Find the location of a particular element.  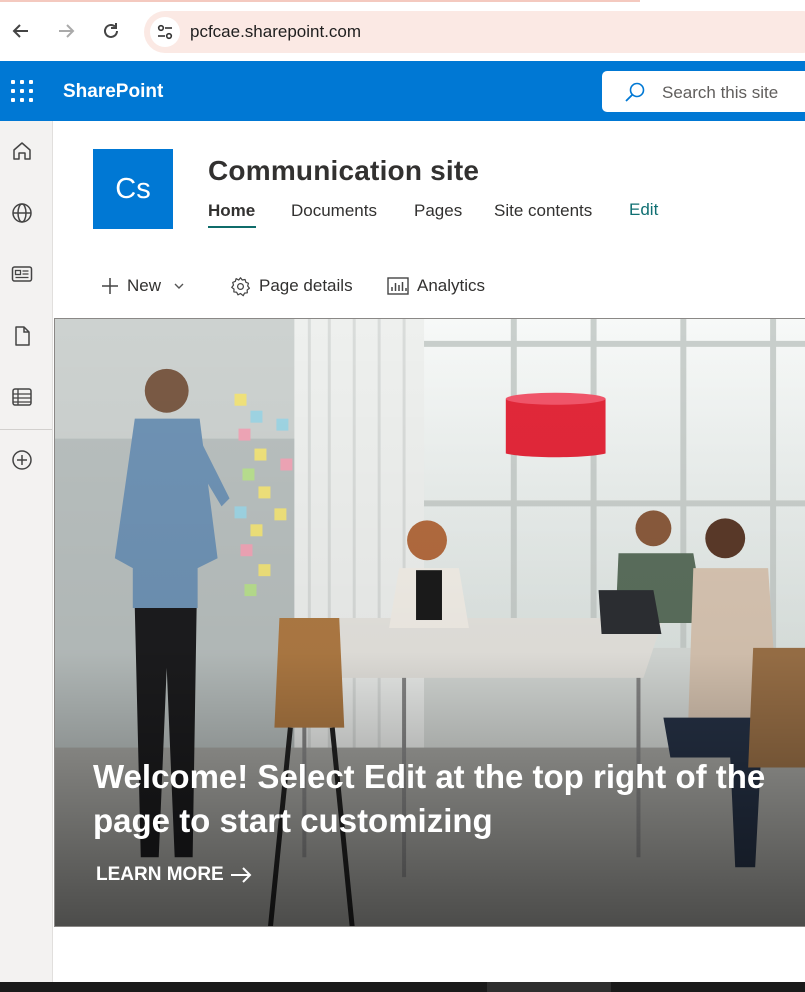

page-details-label: Page details is located at coordinates (306, 285).